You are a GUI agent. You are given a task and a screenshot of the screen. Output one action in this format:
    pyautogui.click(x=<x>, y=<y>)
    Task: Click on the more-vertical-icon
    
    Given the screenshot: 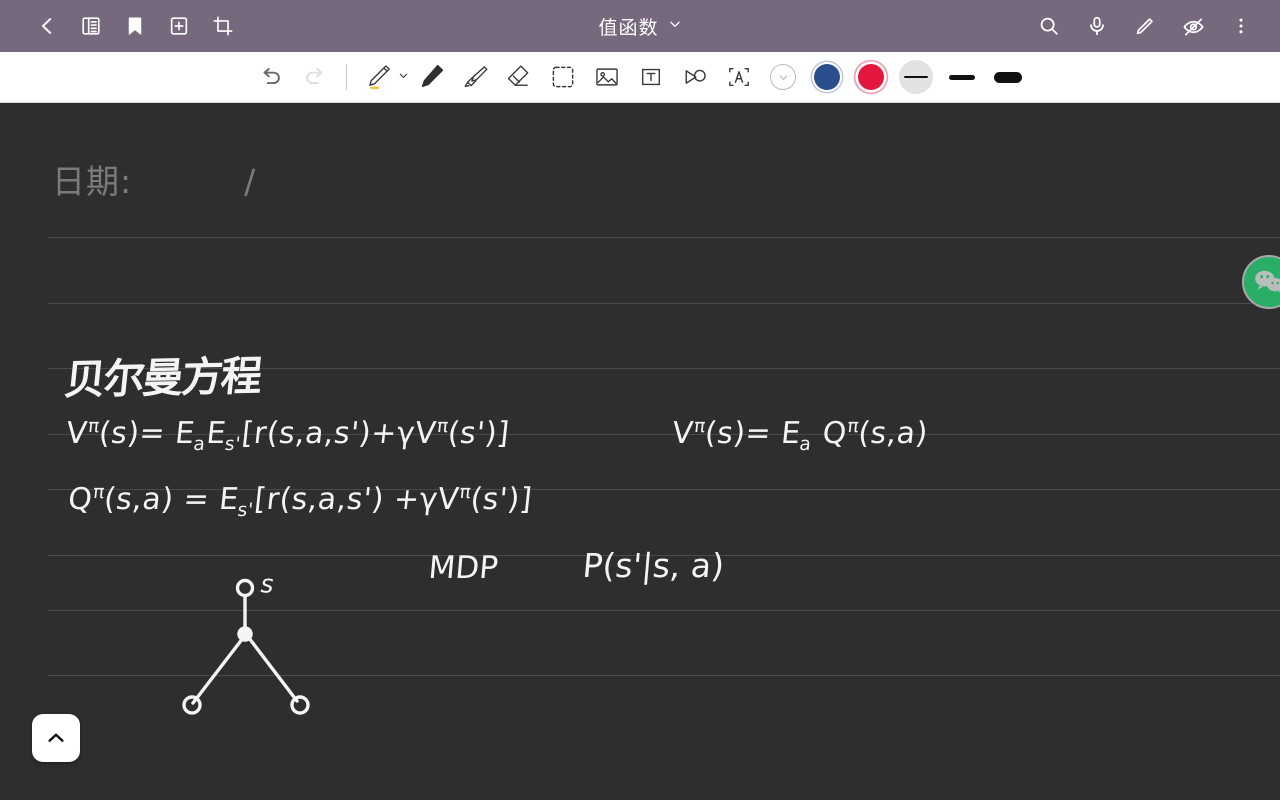 What is the action you would take?
    pyautogui.click(x=1241, y=26)
    